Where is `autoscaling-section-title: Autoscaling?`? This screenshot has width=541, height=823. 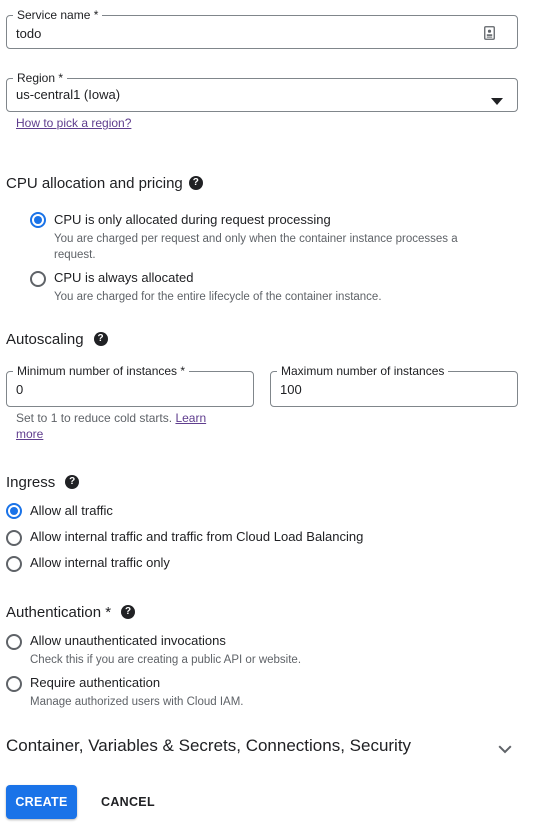
autoscaling-section-title: Autoscaling? is located at coordinates (57, 340).